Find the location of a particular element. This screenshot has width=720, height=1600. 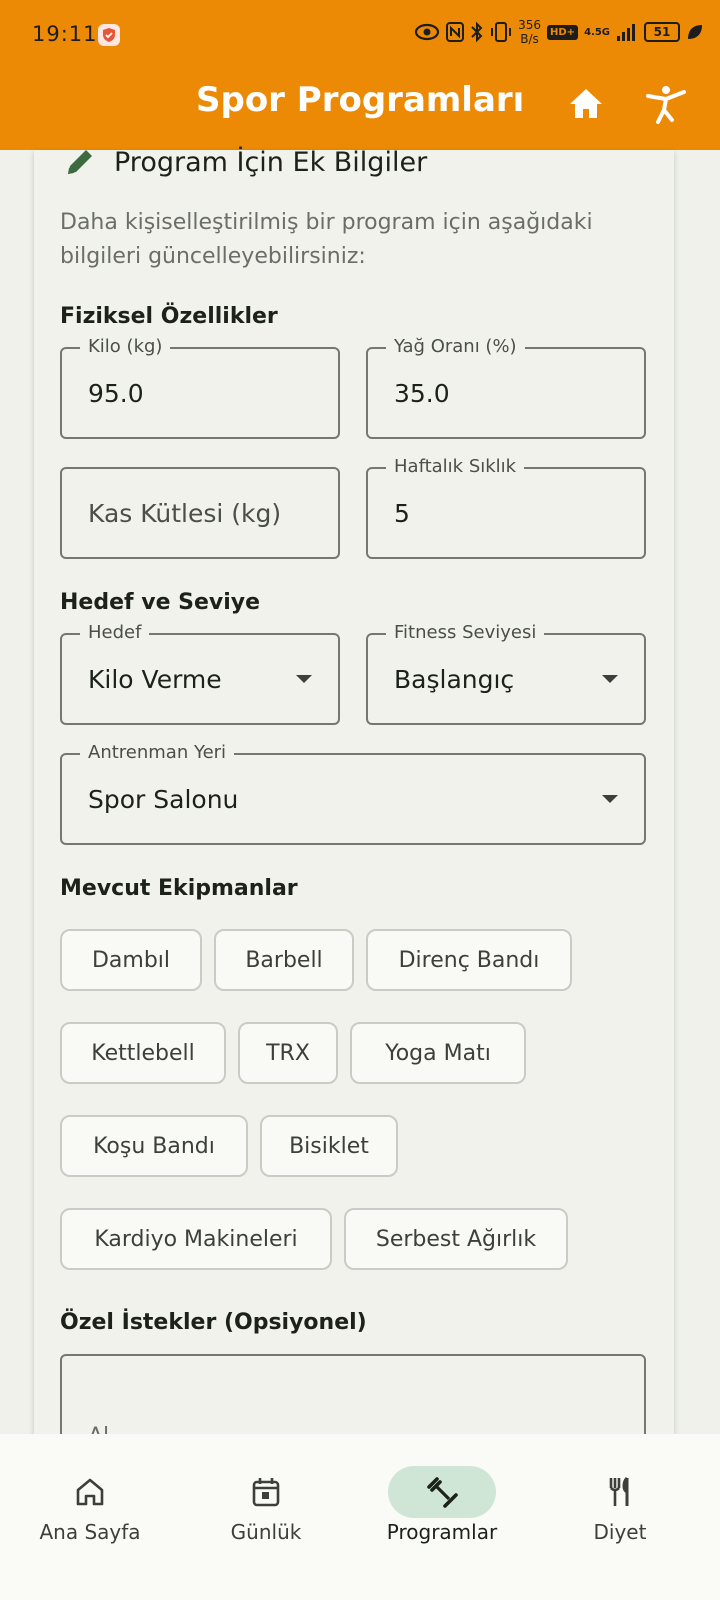

nav-label: Günlük is located at coordinates (266, 1532).